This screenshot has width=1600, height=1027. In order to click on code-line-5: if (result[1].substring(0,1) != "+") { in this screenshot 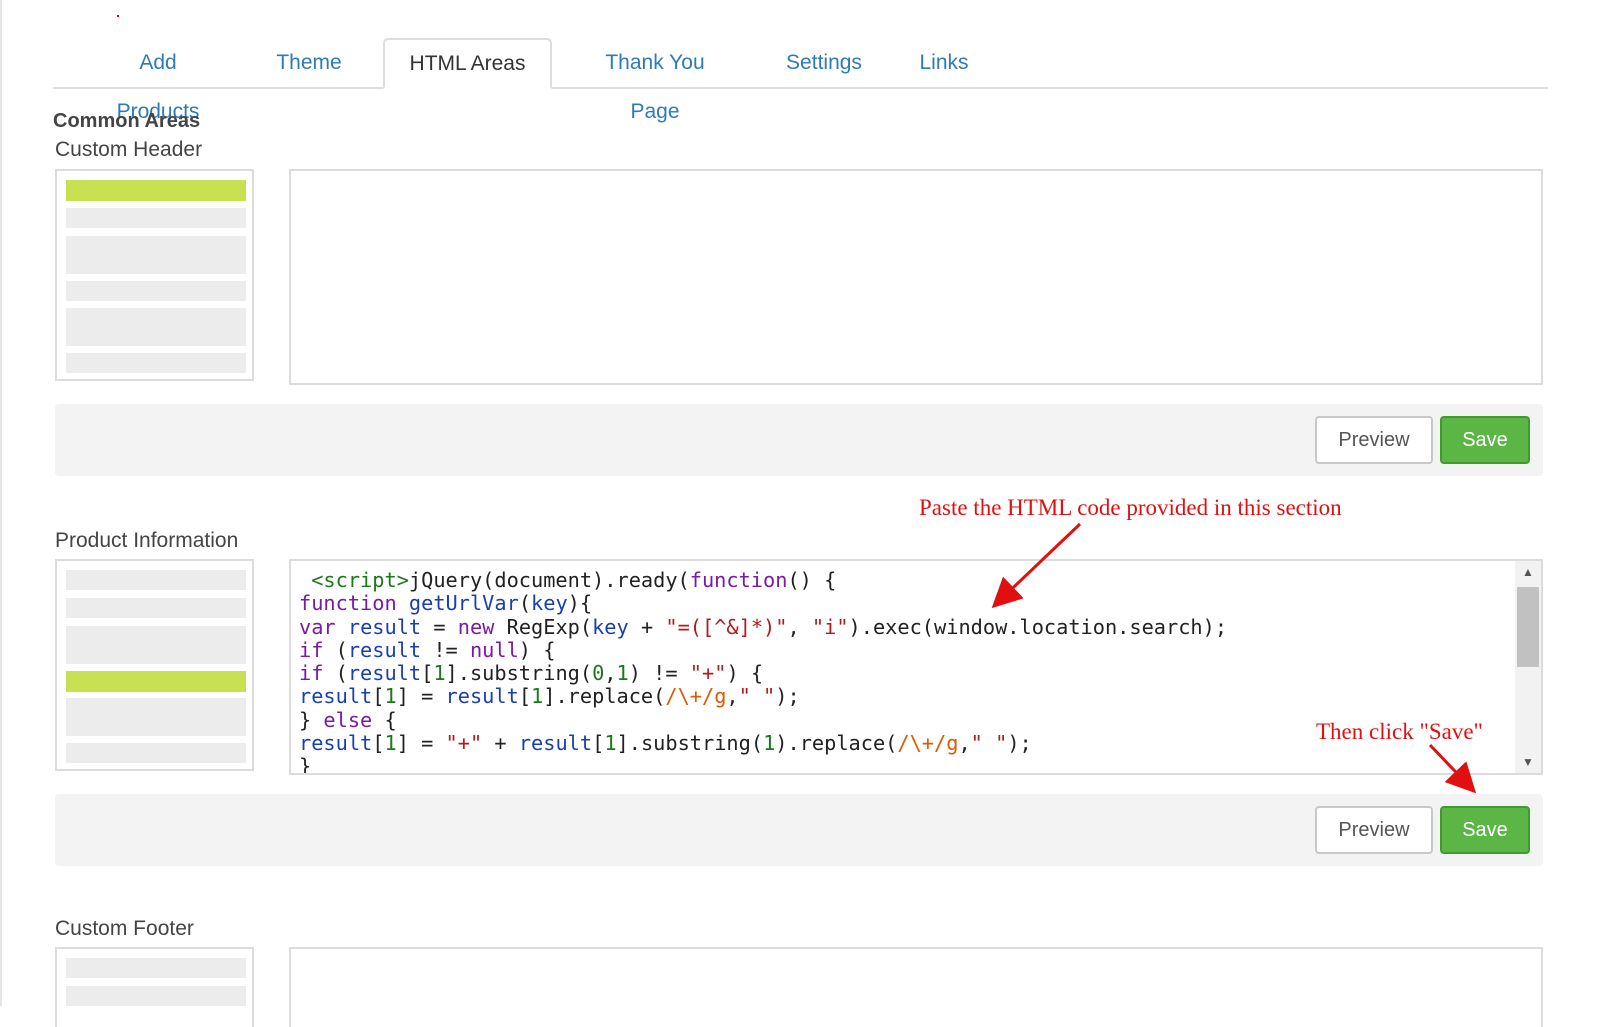, I will do `click(531, 673)`.